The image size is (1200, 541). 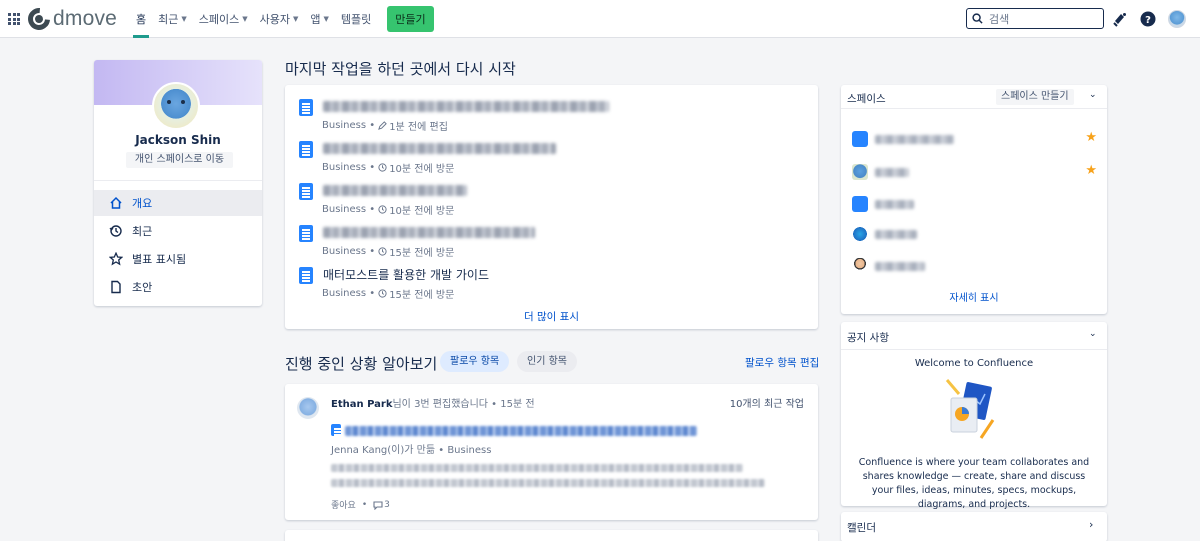 What do you see at coordinates (361, 404) in the screenshot?
I see `author-name: Ethan Park` at bounding box center [361, 404].